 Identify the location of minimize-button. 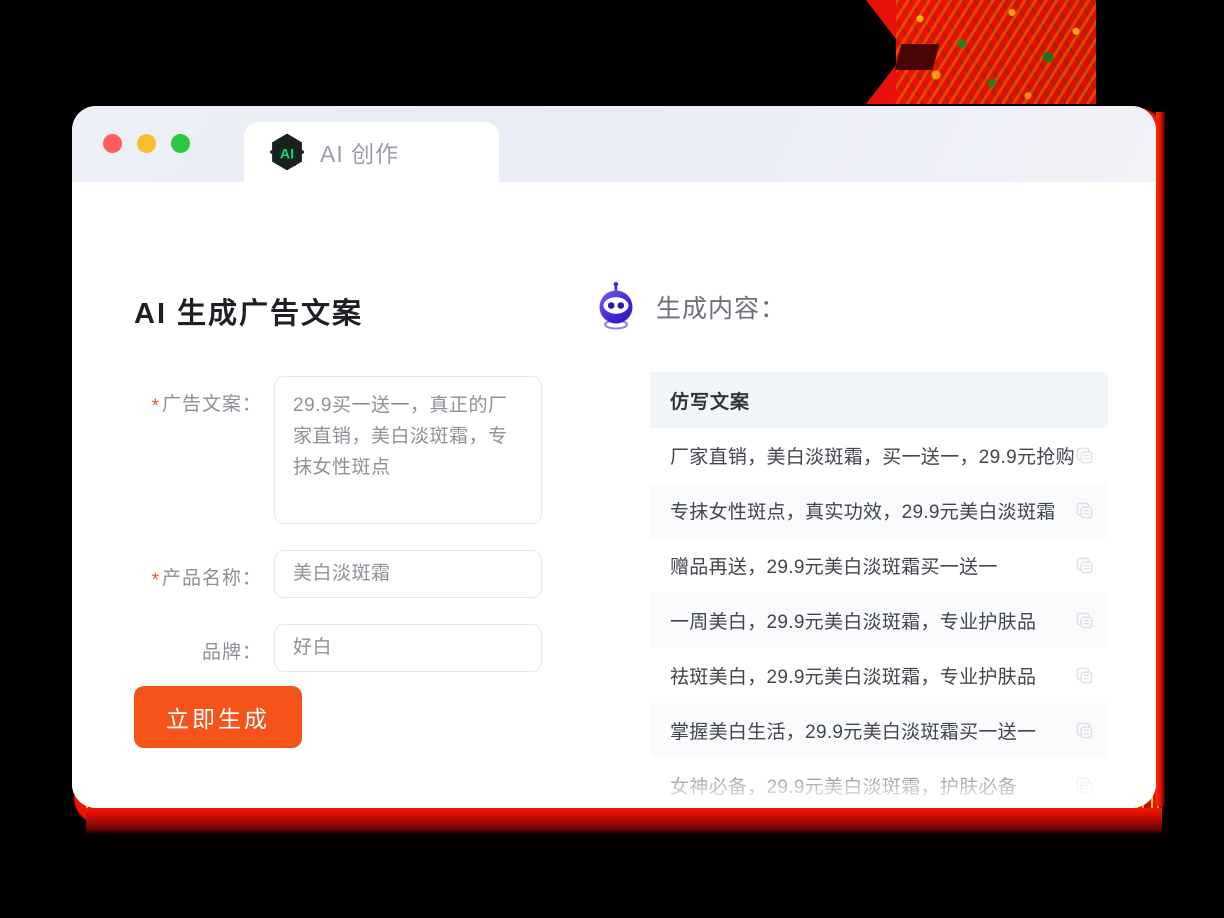
(146, 143).